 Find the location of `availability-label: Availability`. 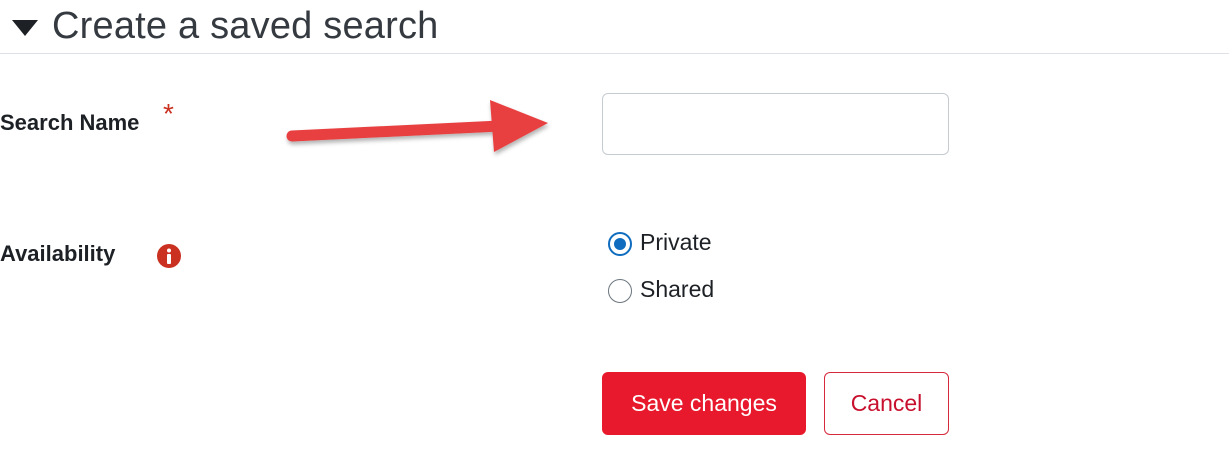

availability-label: Availability is located at coordinates (58, 253).